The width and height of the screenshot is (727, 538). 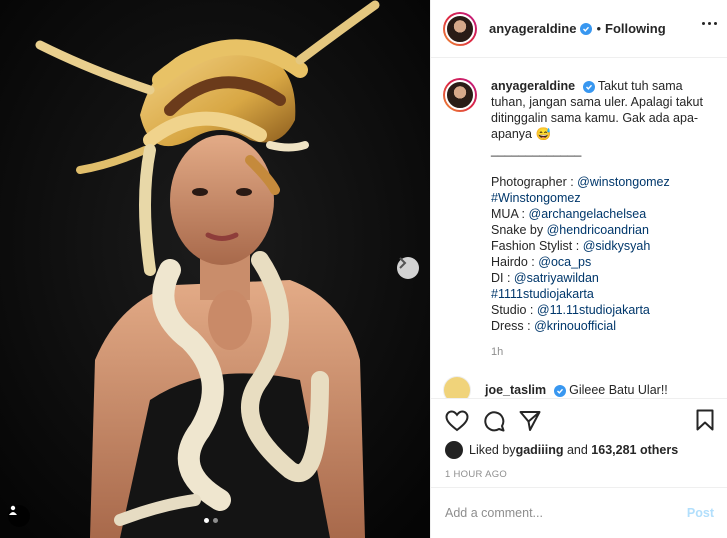 What do you see at coordinates (640, 86) in the screenshot?
I see `caption-line: Takut tuh sama` at bounding box center [640, 86].